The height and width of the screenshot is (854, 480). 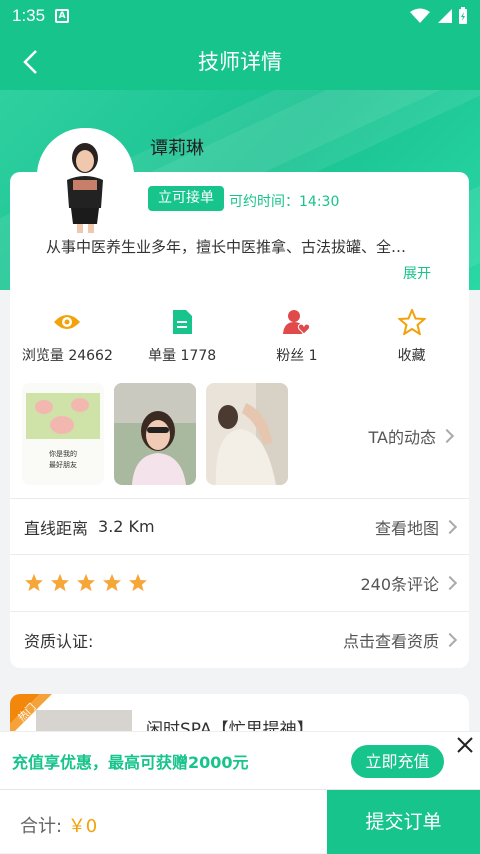 What do you see at coordinates (239, 582) in the screenshot?
I see `rating-row: 240条评论` at bounding box center [239, 582].